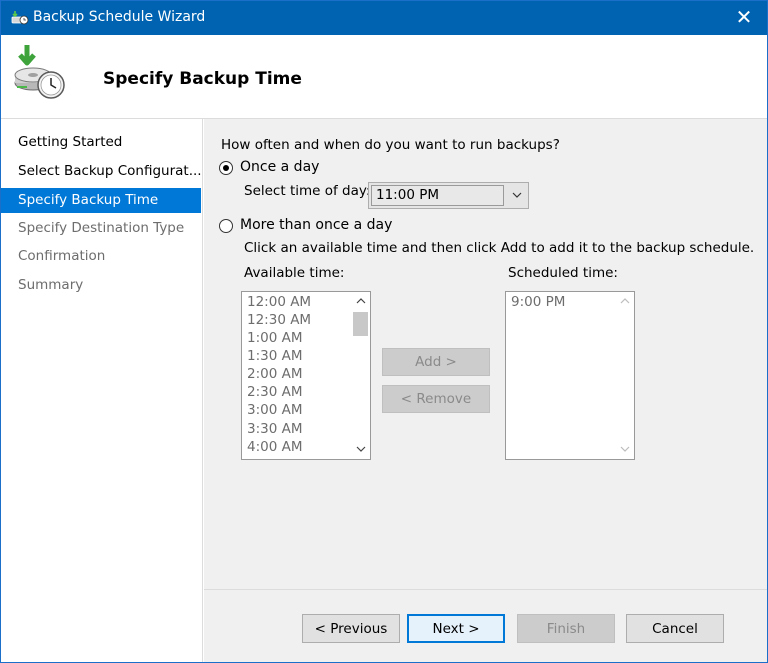 This screenshot has height=663, width=768. What do you see at coordinates (275, 356) in the screenshot?
I see `list-item: 1:30 AM` at bounding box center [275, 356].